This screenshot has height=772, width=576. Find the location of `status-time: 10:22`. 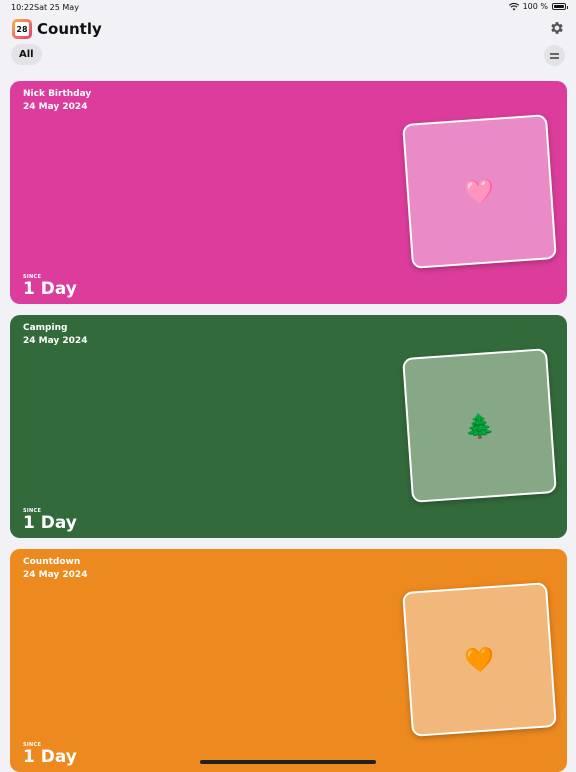

status-time: 10:22 is located at coordinates (23, 7).